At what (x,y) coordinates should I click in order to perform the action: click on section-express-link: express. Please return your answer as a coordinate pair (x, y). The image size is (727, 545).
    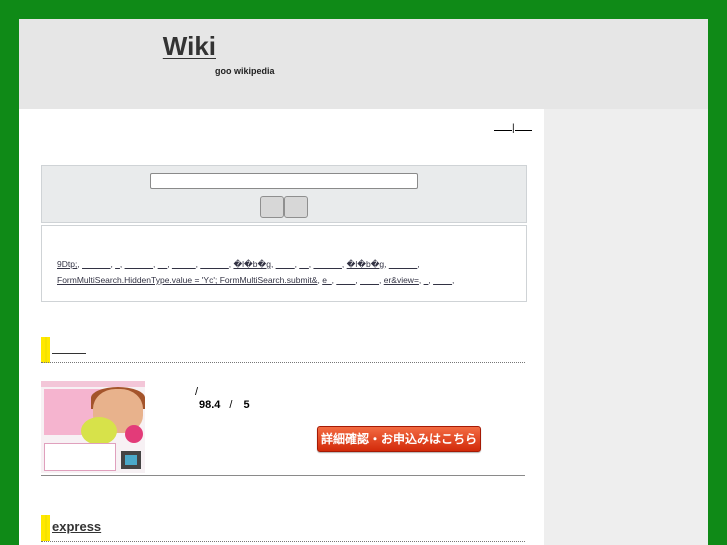
    Looking at the image, I should click on (76, 526).